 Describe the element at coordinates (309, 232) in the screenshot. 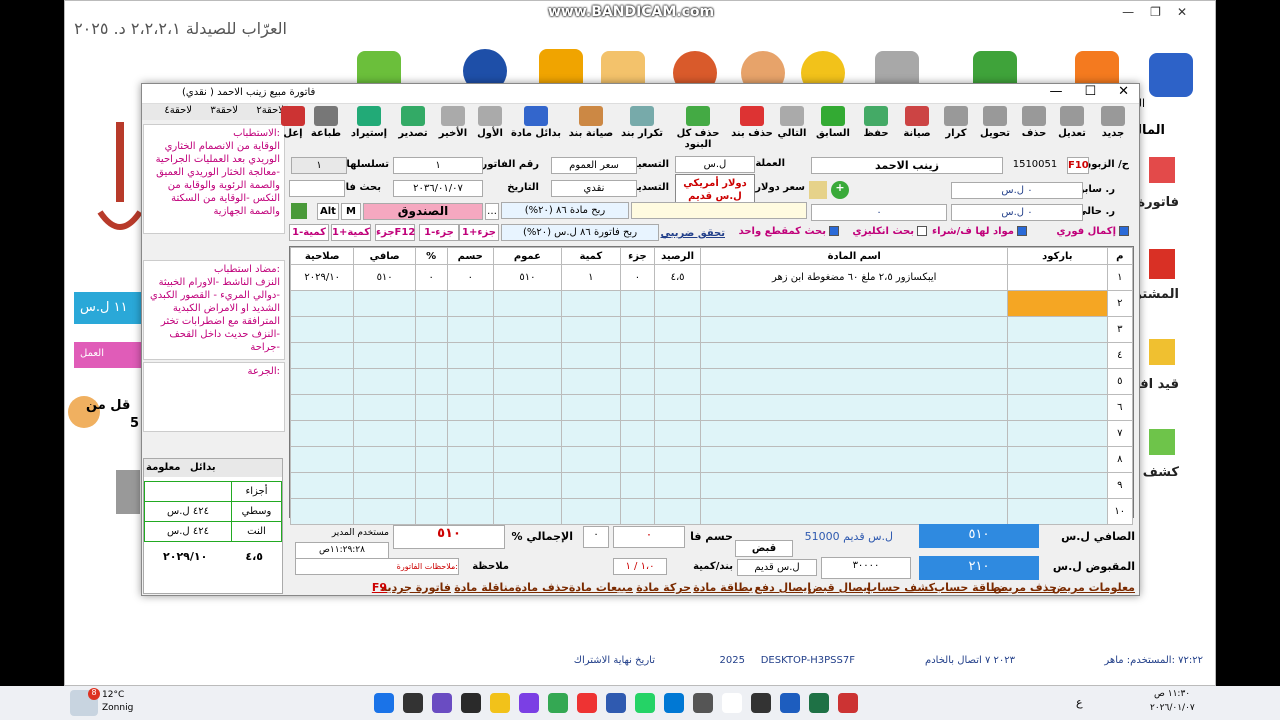

I see `qty-button-1: كمية-1` at that location.